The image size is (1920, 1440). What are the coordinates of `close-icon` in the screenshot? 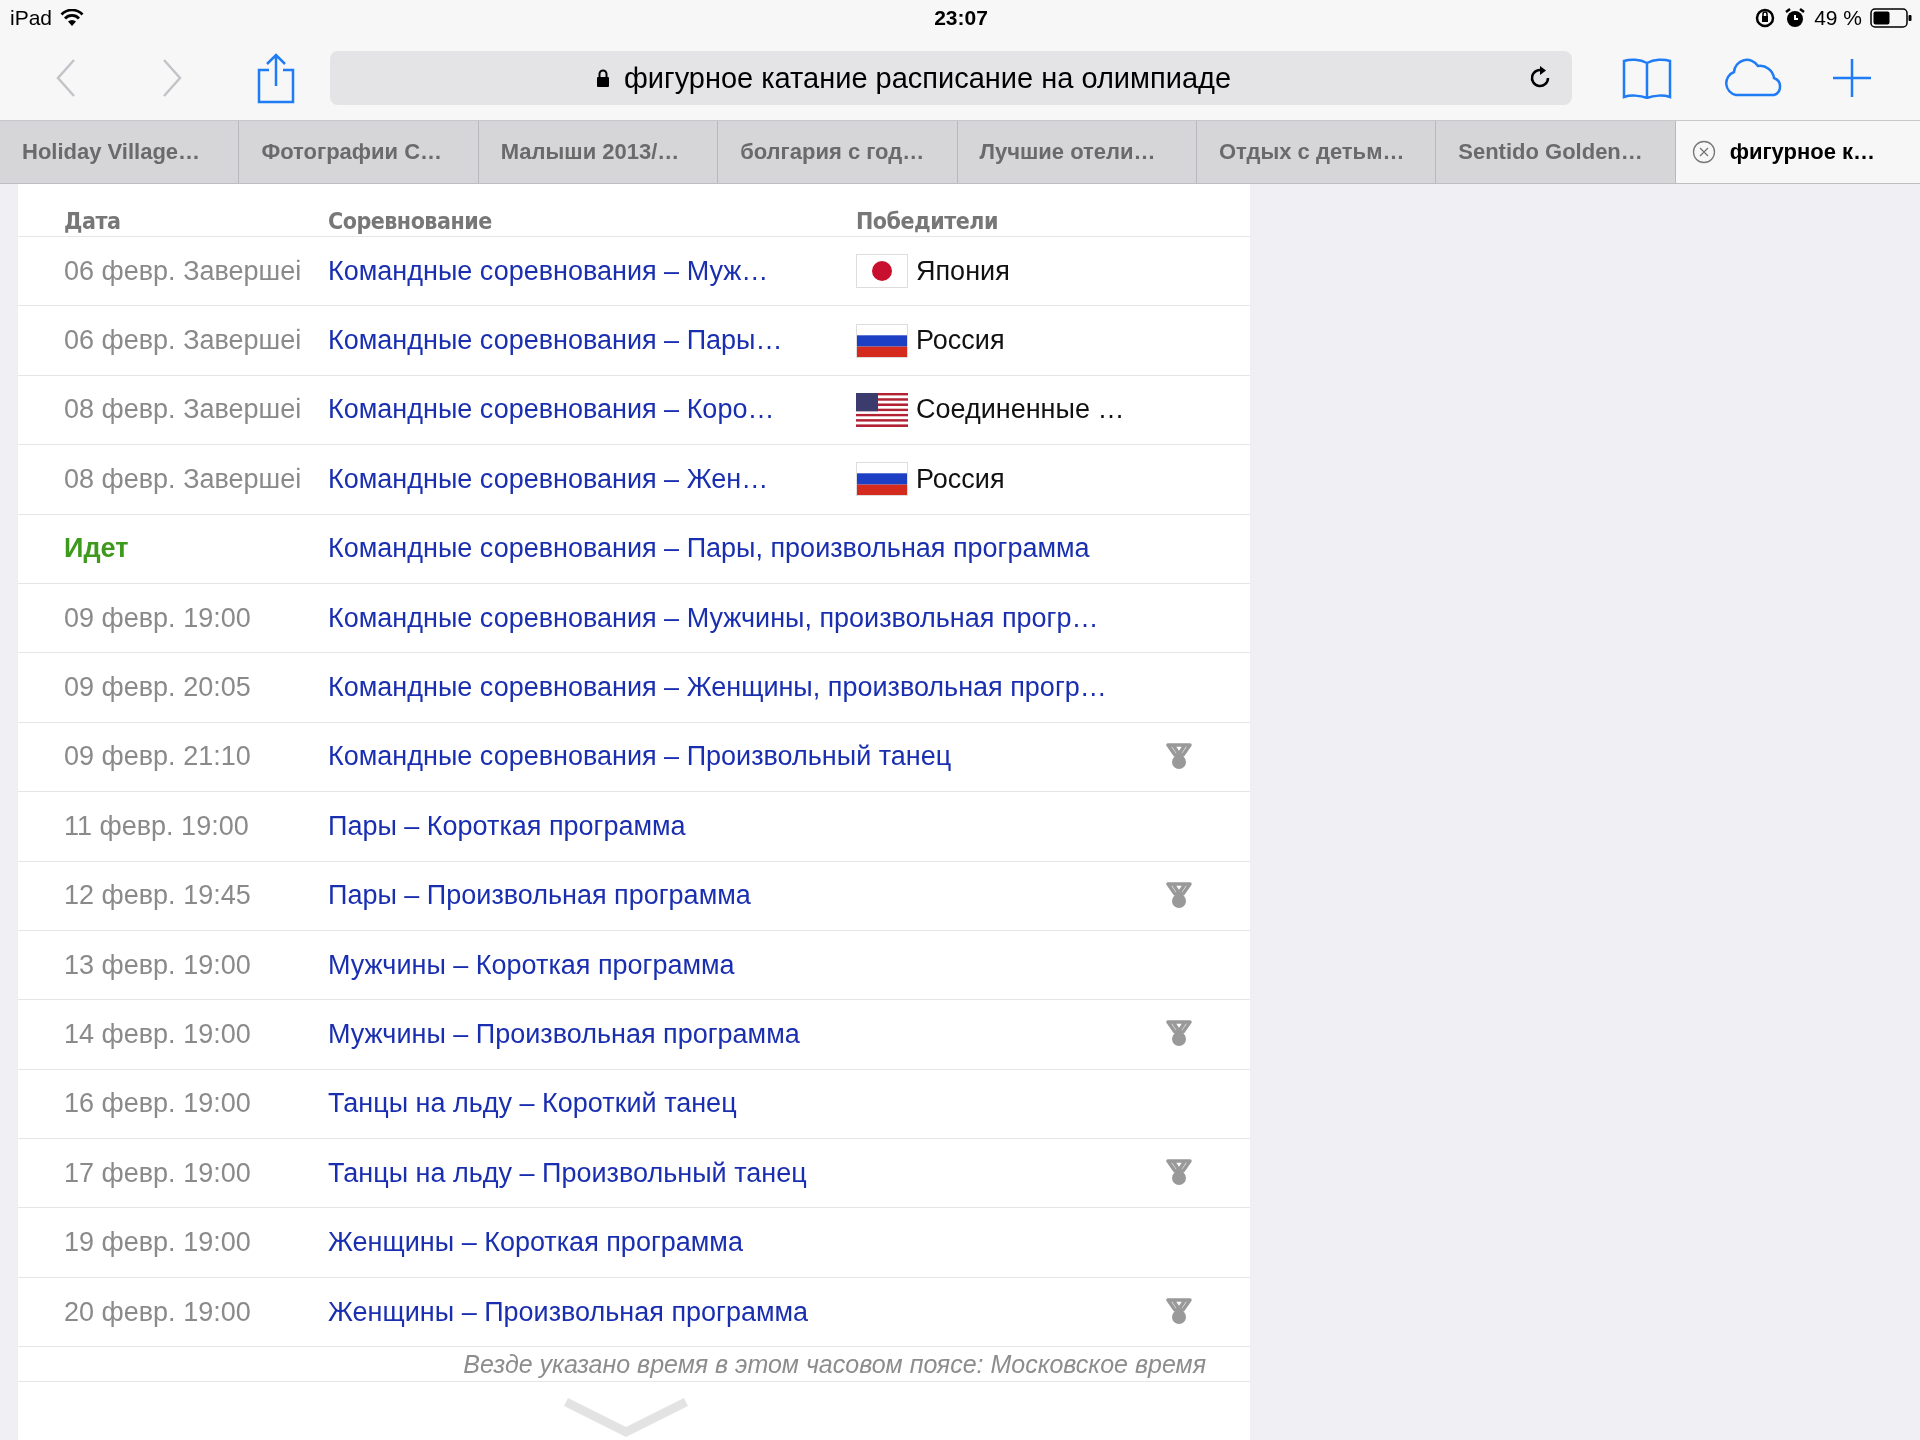 It's located at (1703, 152).